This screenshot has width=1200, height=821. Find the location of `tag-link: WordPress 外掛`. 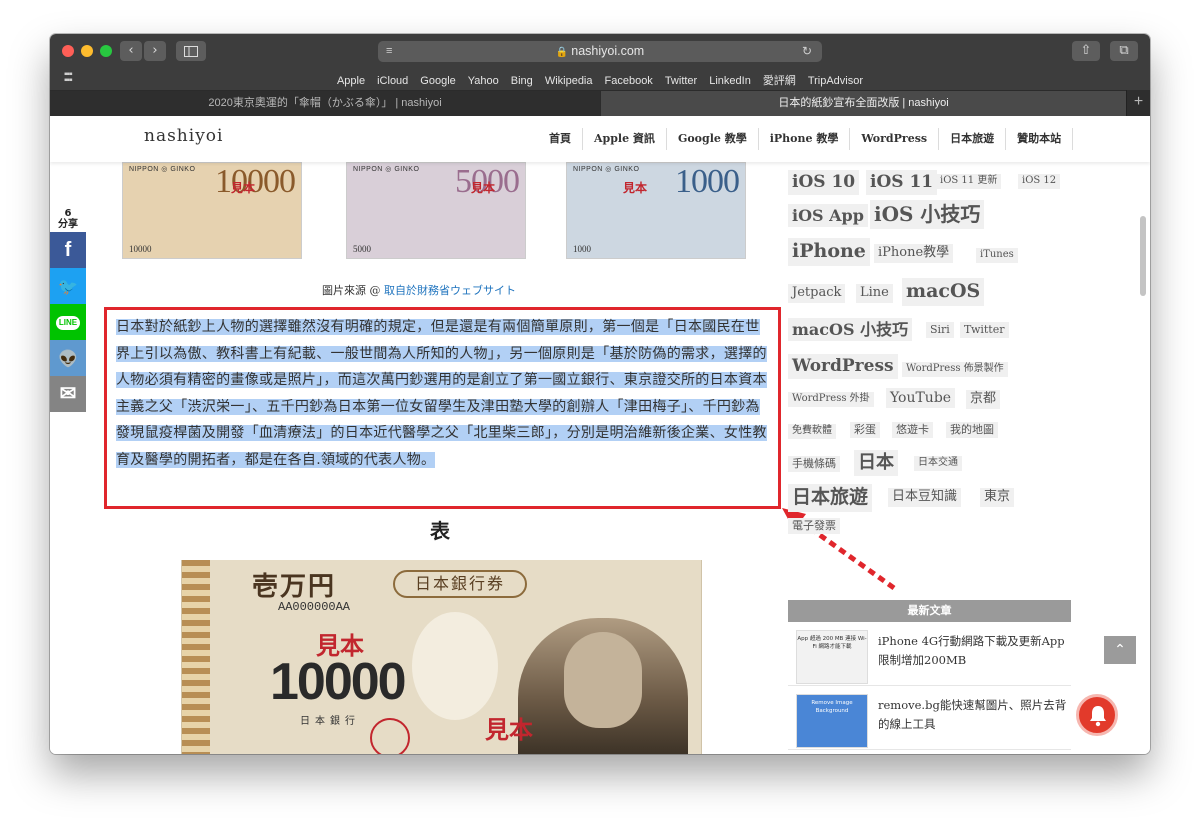

tag-link: WordPress 外掛 is located at coordinates (831, 399).